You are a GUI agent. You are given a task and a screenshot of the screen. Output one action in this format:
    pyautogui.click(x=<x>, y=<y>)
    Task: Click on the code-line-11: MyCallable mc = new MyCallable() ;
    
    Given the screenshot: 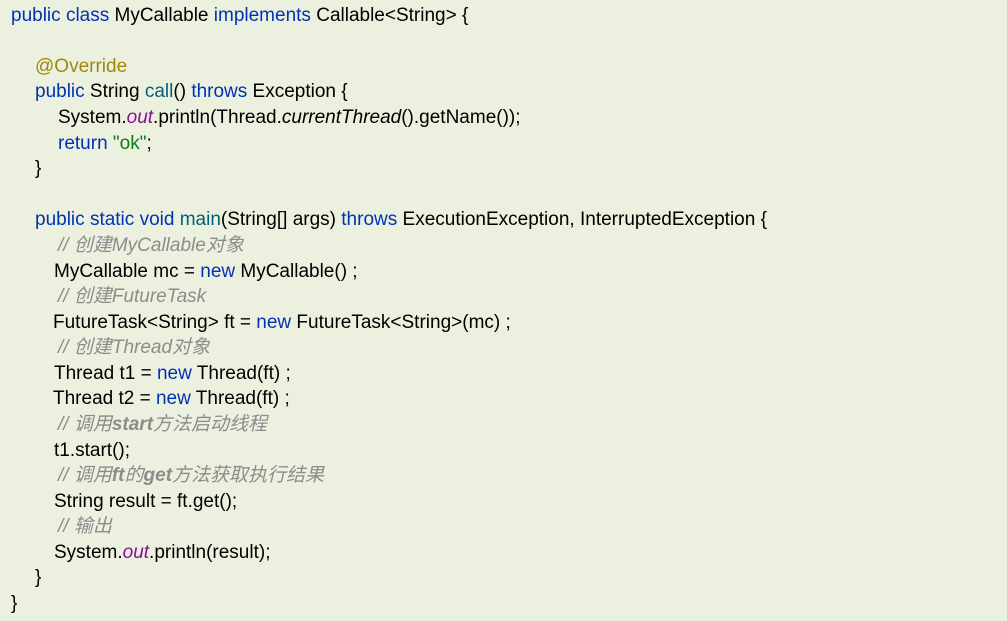 What is the action you would take?
    pyautogui.click(x=206, y=272)
    